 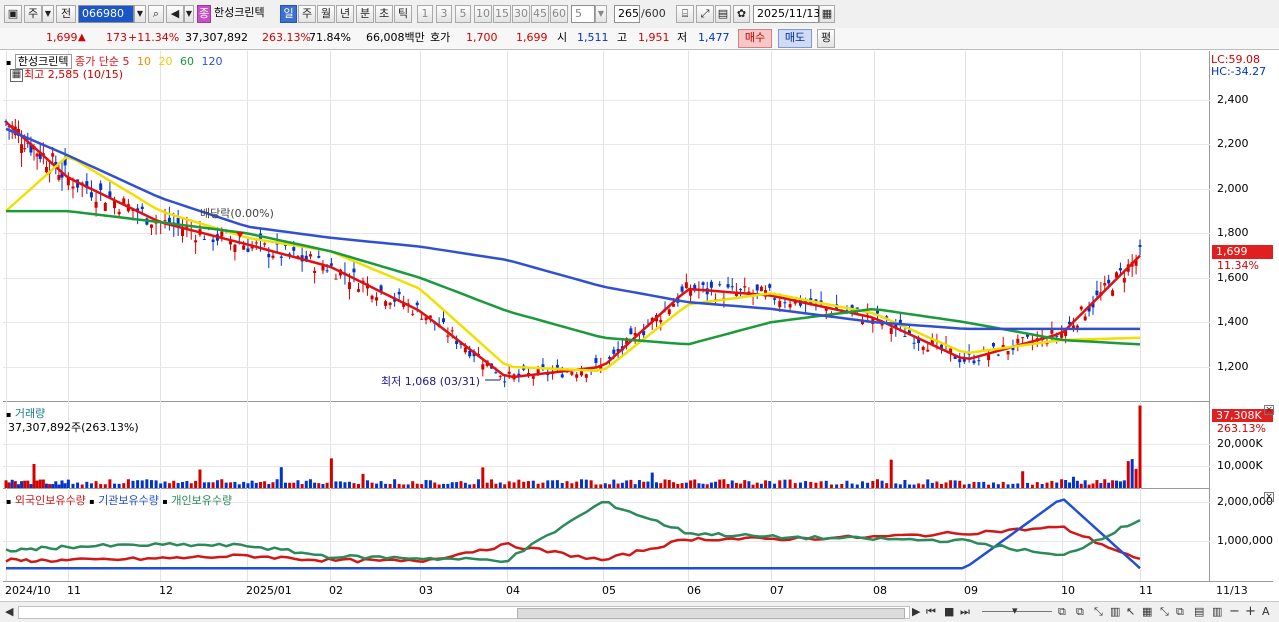 I want to click on chevron-down-icon: ▼, so click(x=48, y=14).